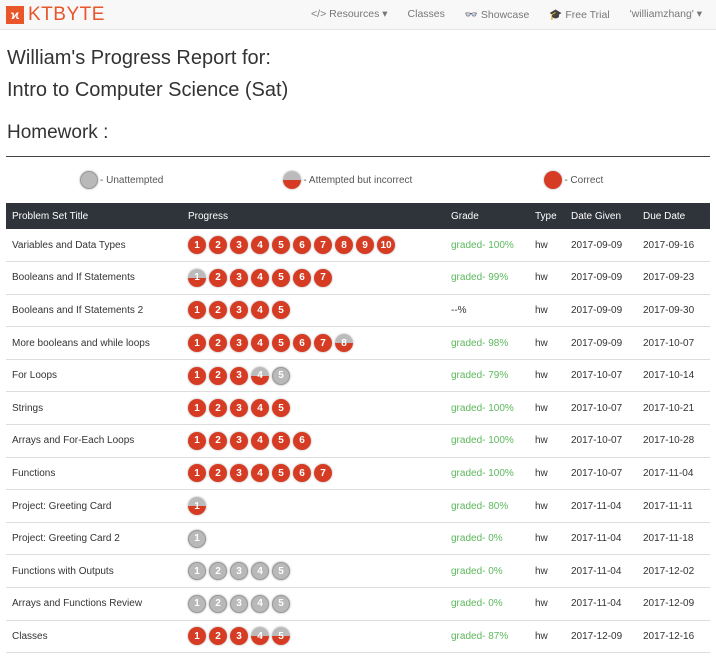 This screenshot has height=666, width=716. I want to click on progress-cell: 12345, so click(313, 604).